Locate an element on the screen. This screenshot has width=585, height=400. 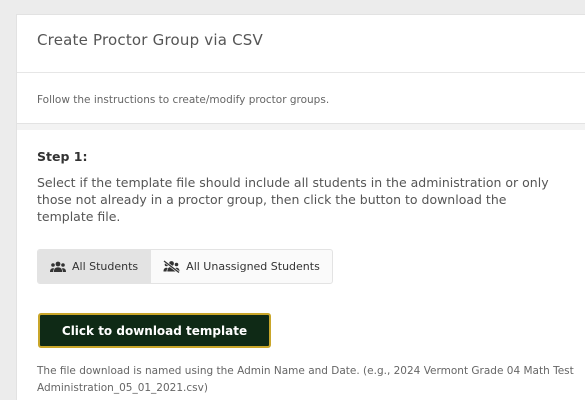
toggle-all-students: All Students is located at coordinates (95, 266).